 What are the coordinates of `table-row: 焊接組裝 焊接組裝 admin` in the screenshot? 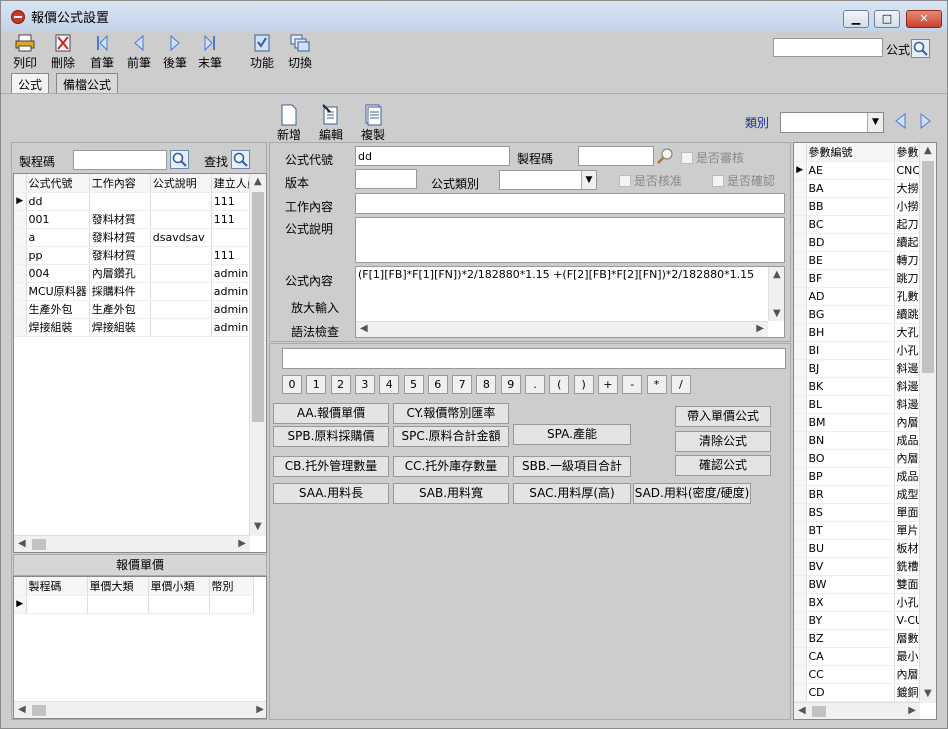 It's located at (137, 327).